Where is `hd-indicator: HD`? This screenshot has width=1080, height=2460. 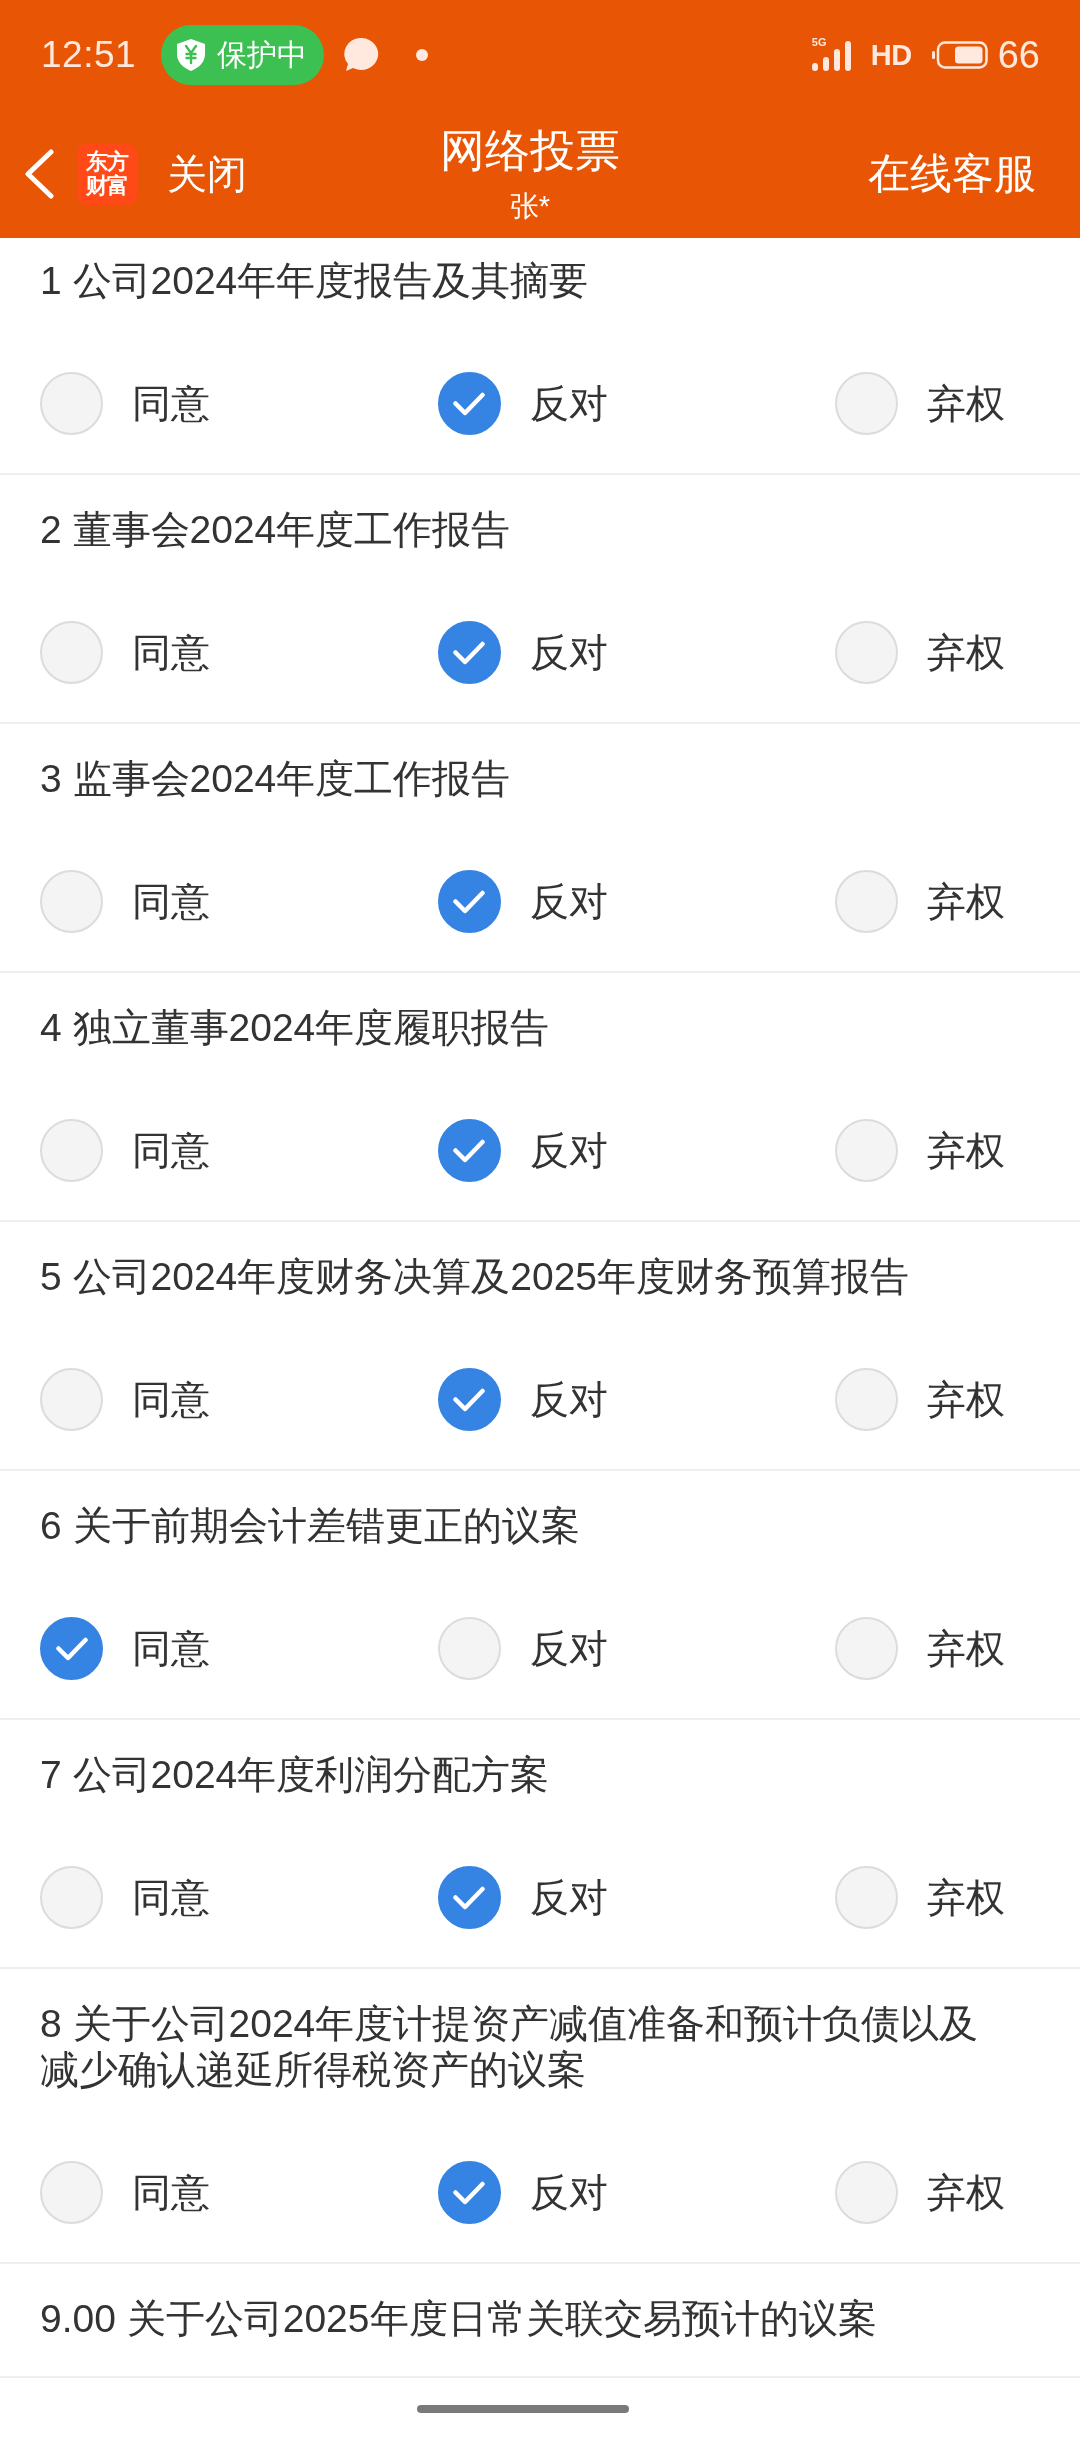 hd-indicator: HD is located at coordinates (891, 55).